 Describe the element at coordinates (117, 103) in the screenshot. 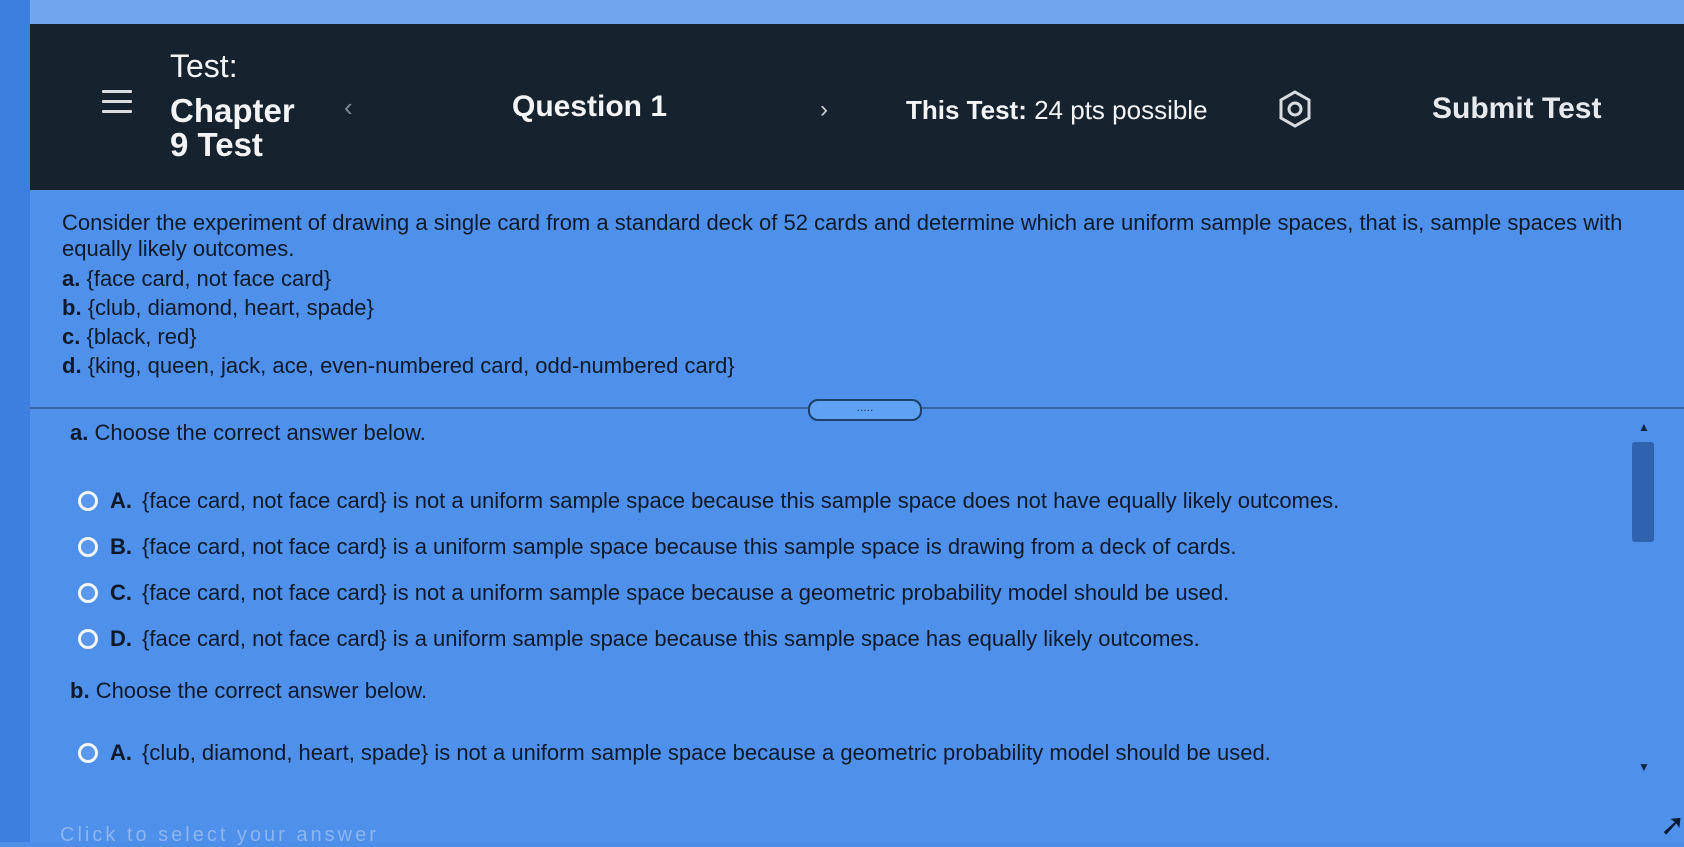

I see `hamburger-menu-icon` at that location.